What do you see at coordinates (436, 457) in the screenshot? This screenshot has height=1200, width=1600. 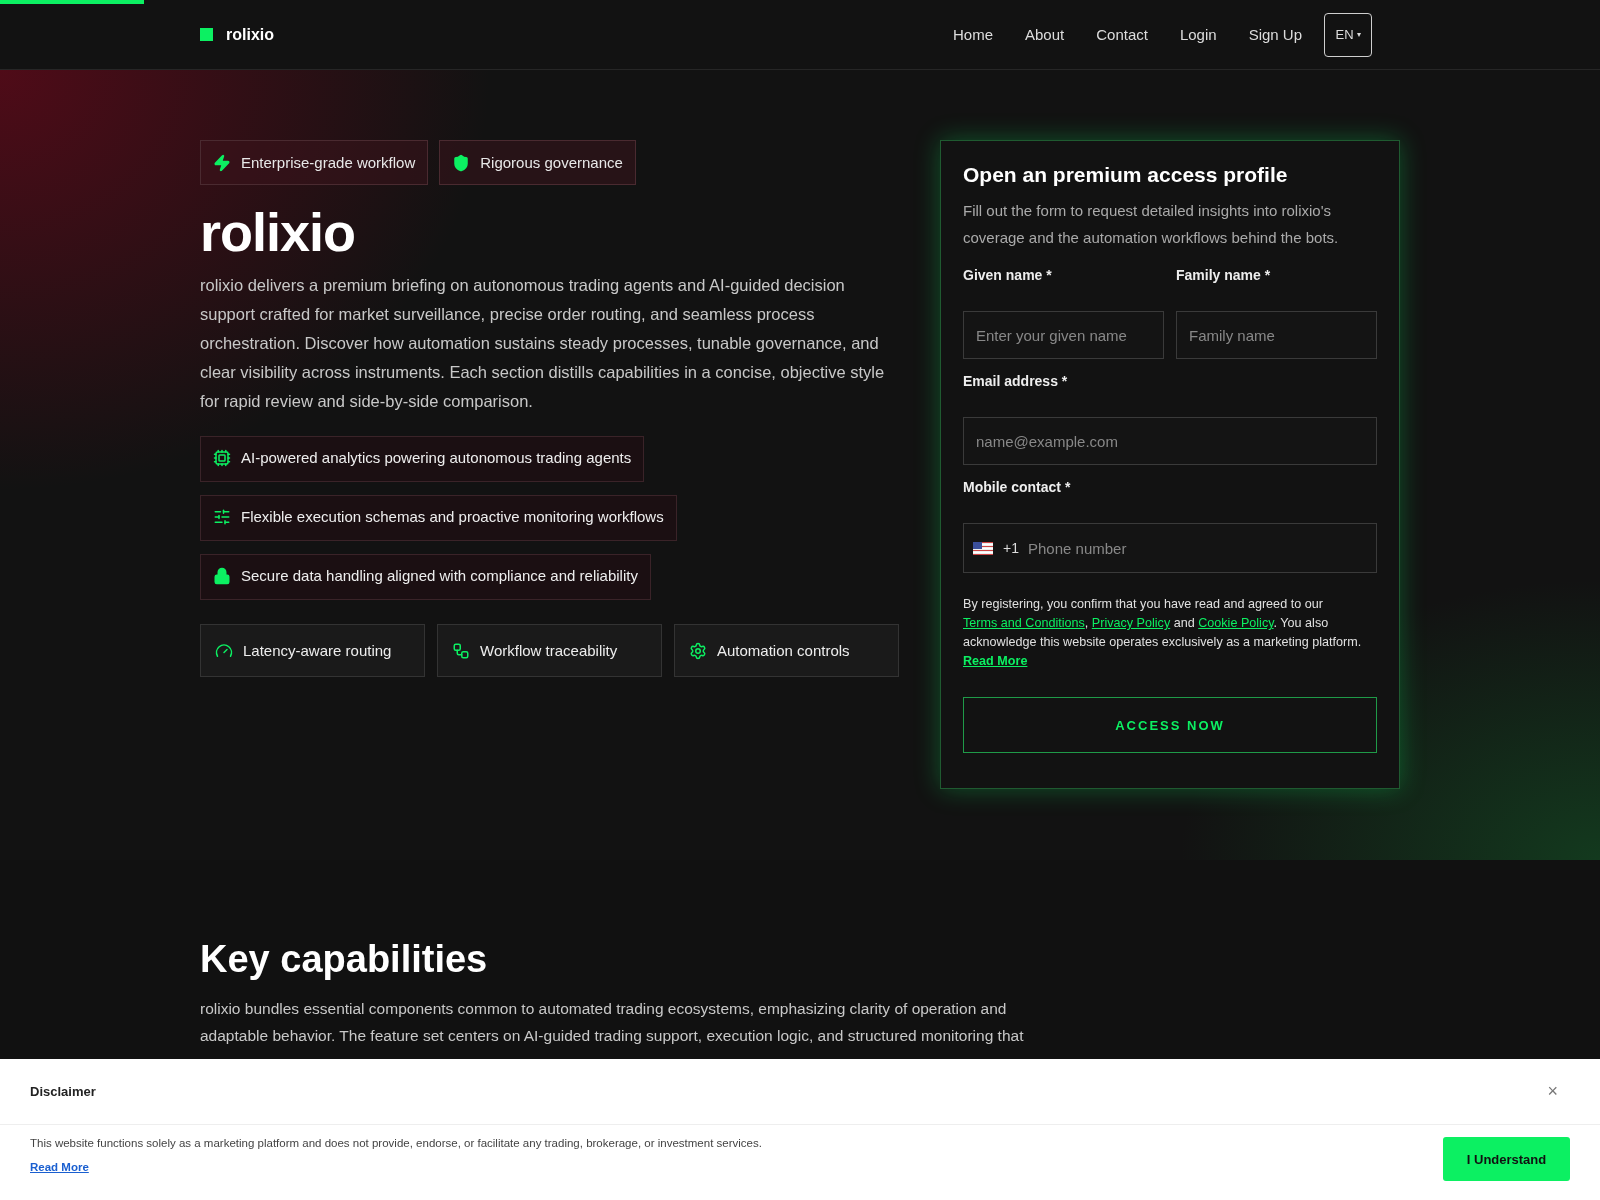 I see `highlight-text: AI-powered analytics powering autonomous trading agents` at bounding box center [436, 457].